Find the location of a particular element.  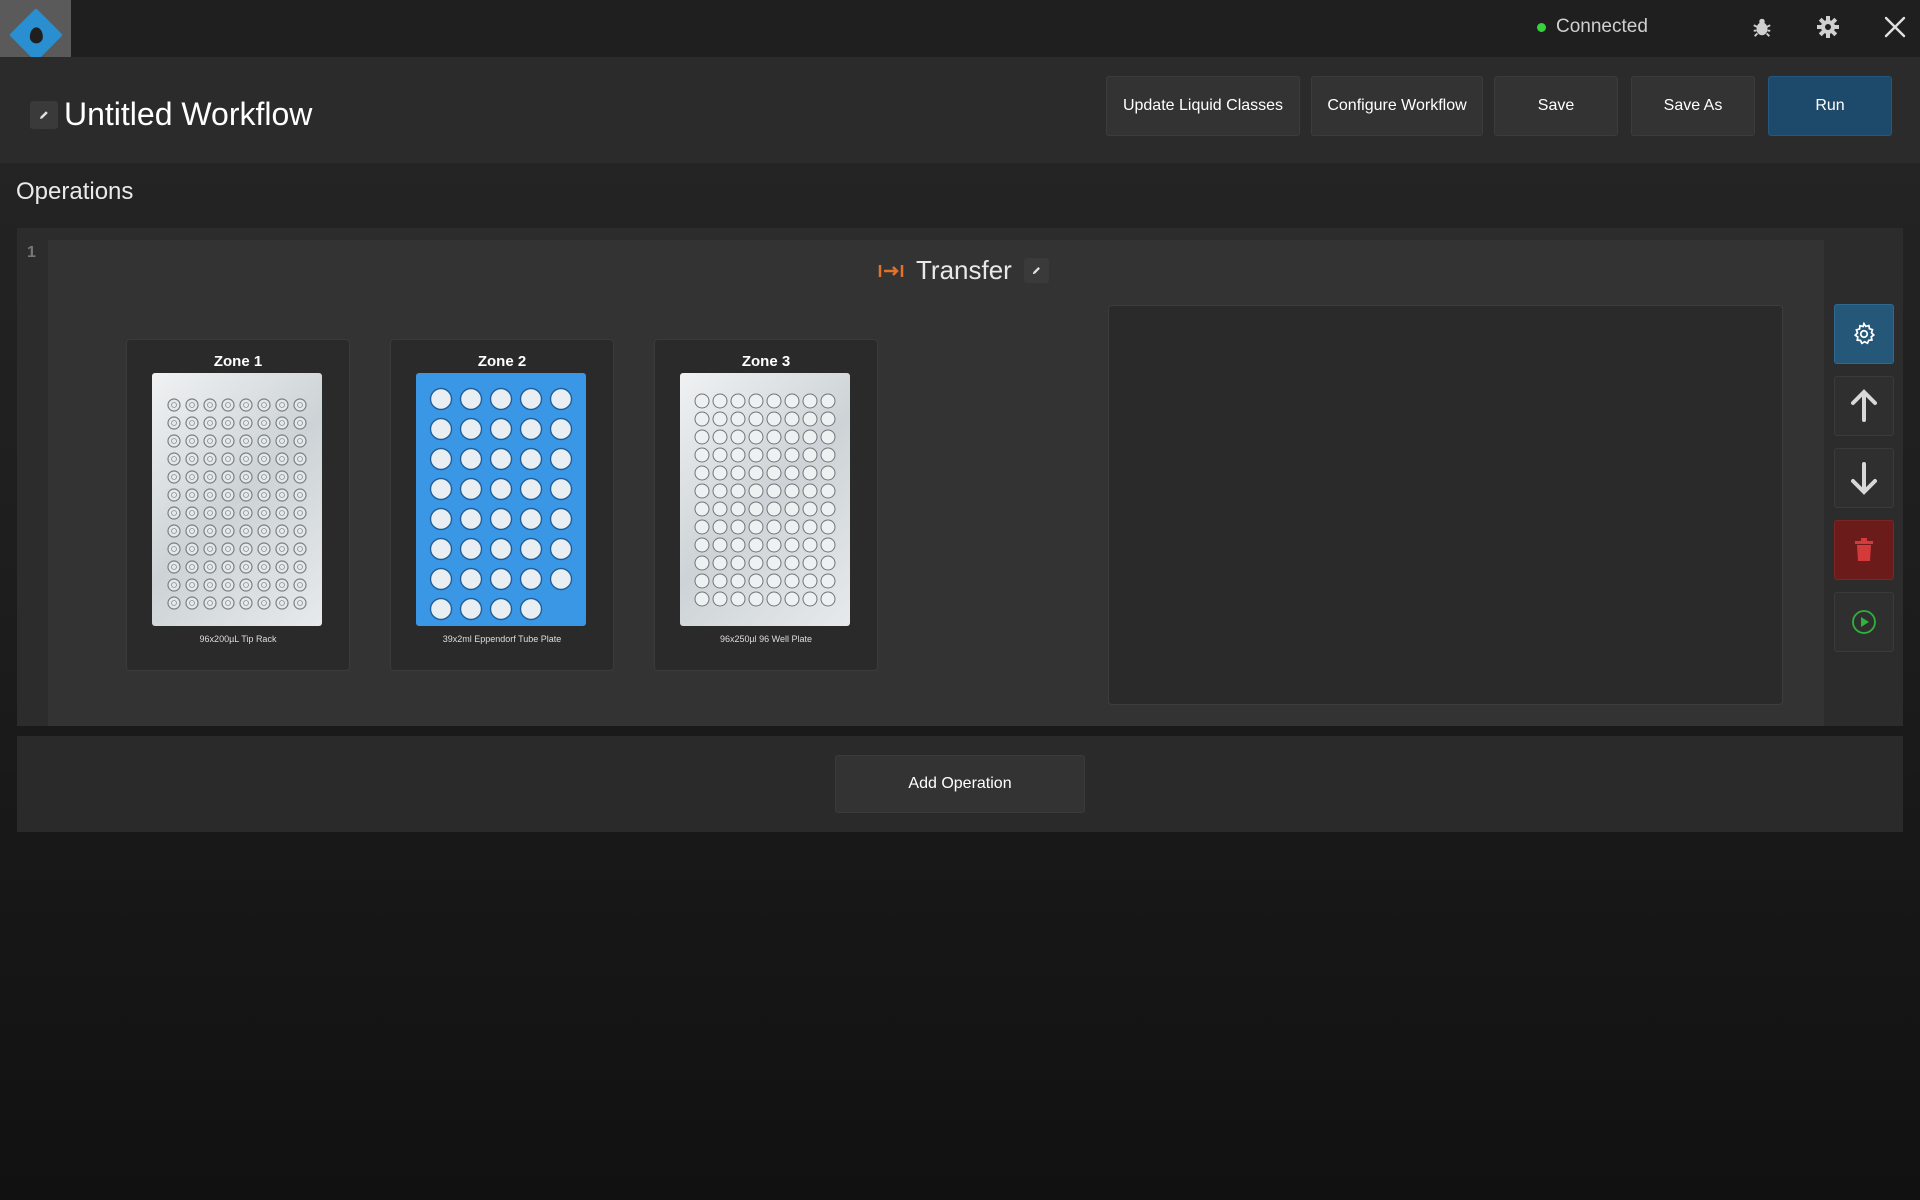

zone-caption: 96x200µL Tip Rack is located at coordinates (238, 639).